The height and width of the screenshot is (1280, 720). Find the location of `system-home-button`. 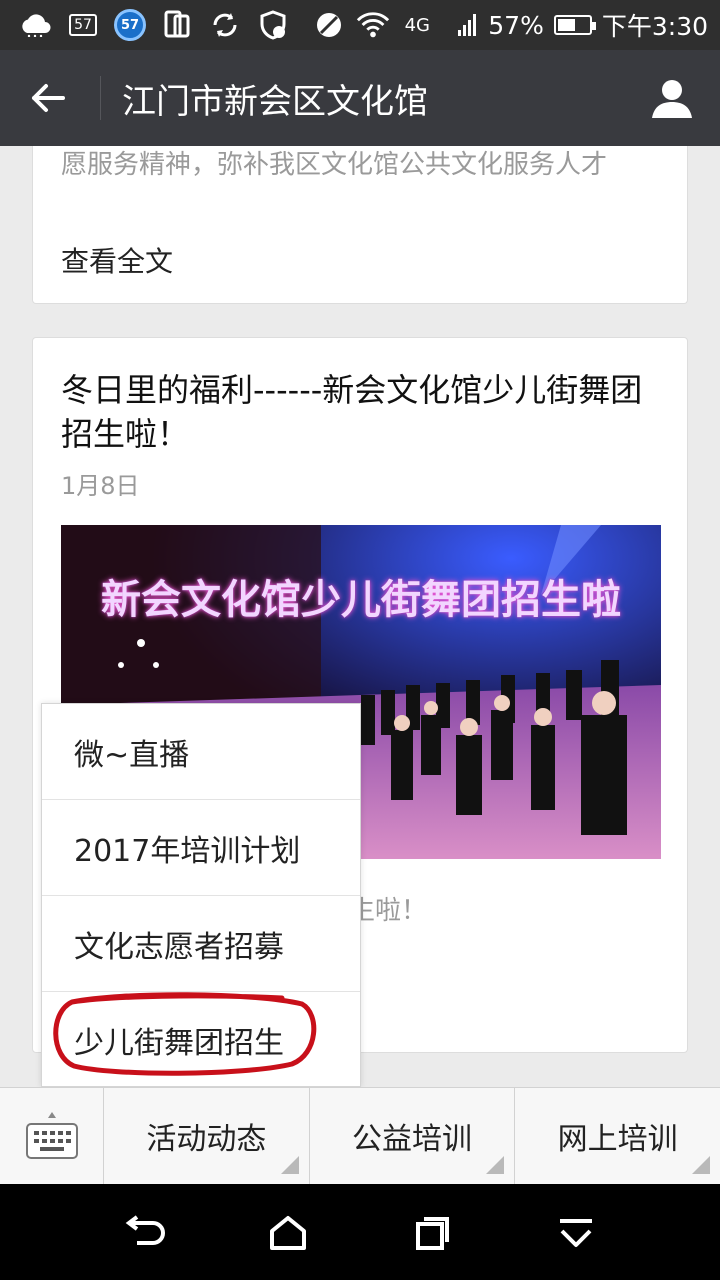

system-home-button is located at coordinates (288, 1233).